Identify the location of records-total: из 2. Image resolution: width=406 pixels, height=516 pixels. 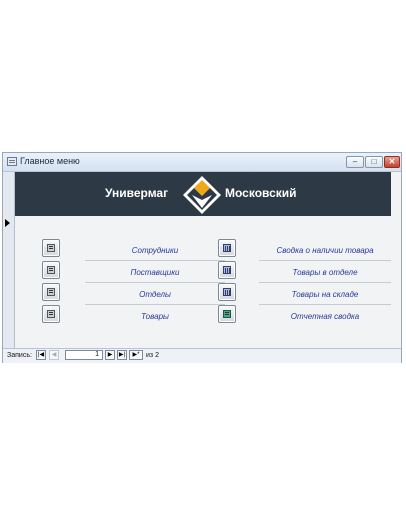
(152, 355).